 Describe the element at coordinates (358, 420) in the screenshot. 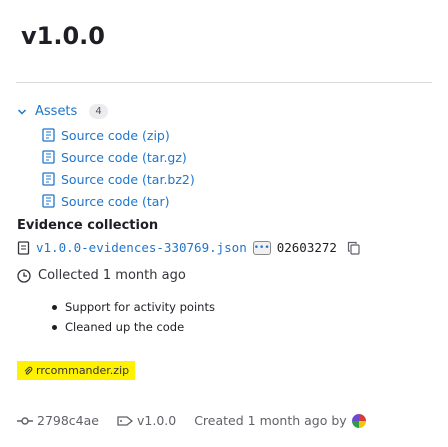

I see `avatar` at that location.